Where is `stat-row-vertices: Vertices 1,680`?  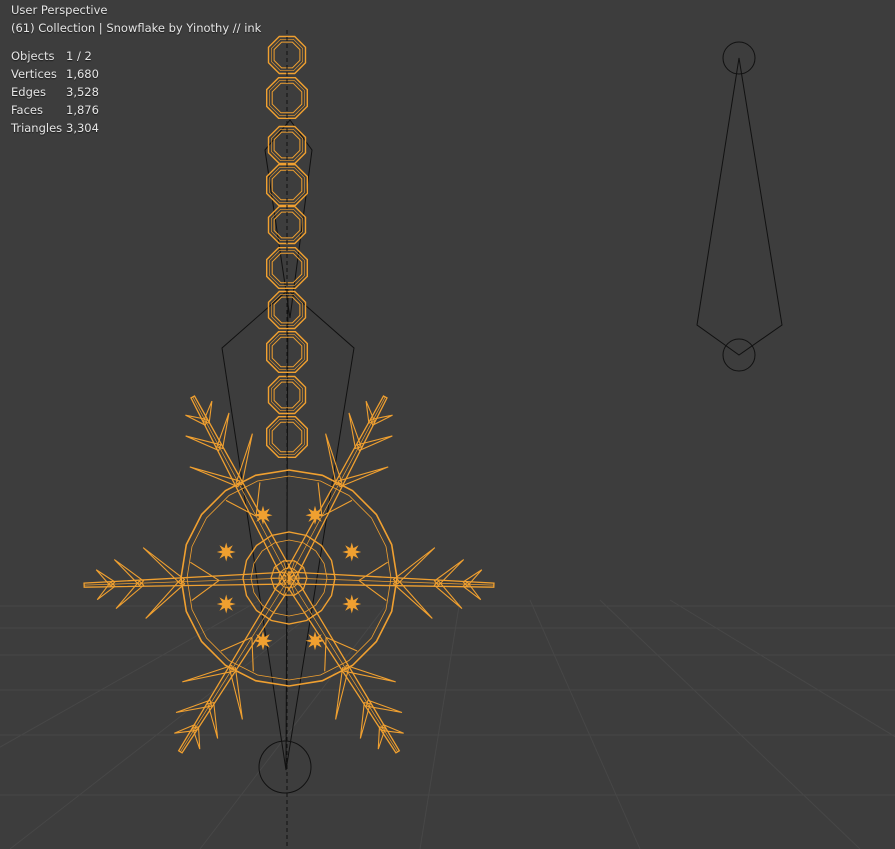 stat-row-vertices: Vertices 1,680 is located at coordinates (55, 74).